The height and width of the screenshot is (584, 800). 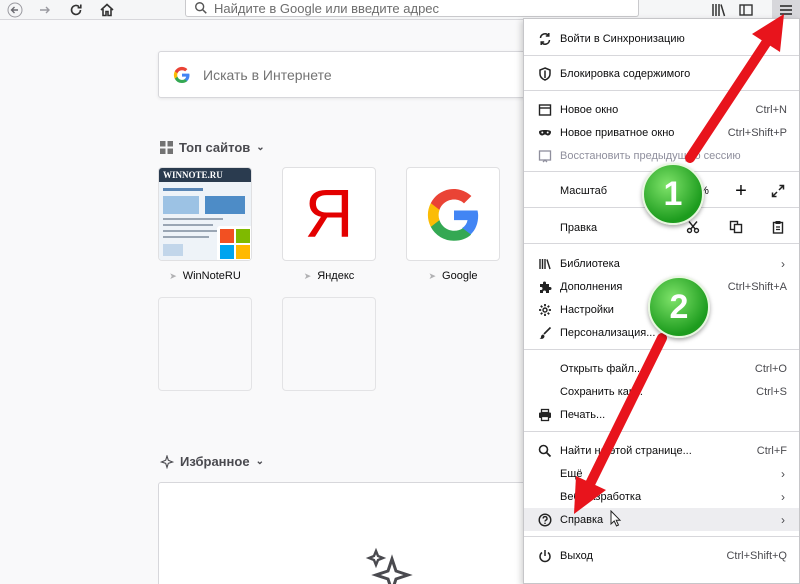 What do you see at coordinates (661, 496) in the screenshot?
I see `menu-item-web-developer: Веб-разработка ›` at bounding box center [661, 496].